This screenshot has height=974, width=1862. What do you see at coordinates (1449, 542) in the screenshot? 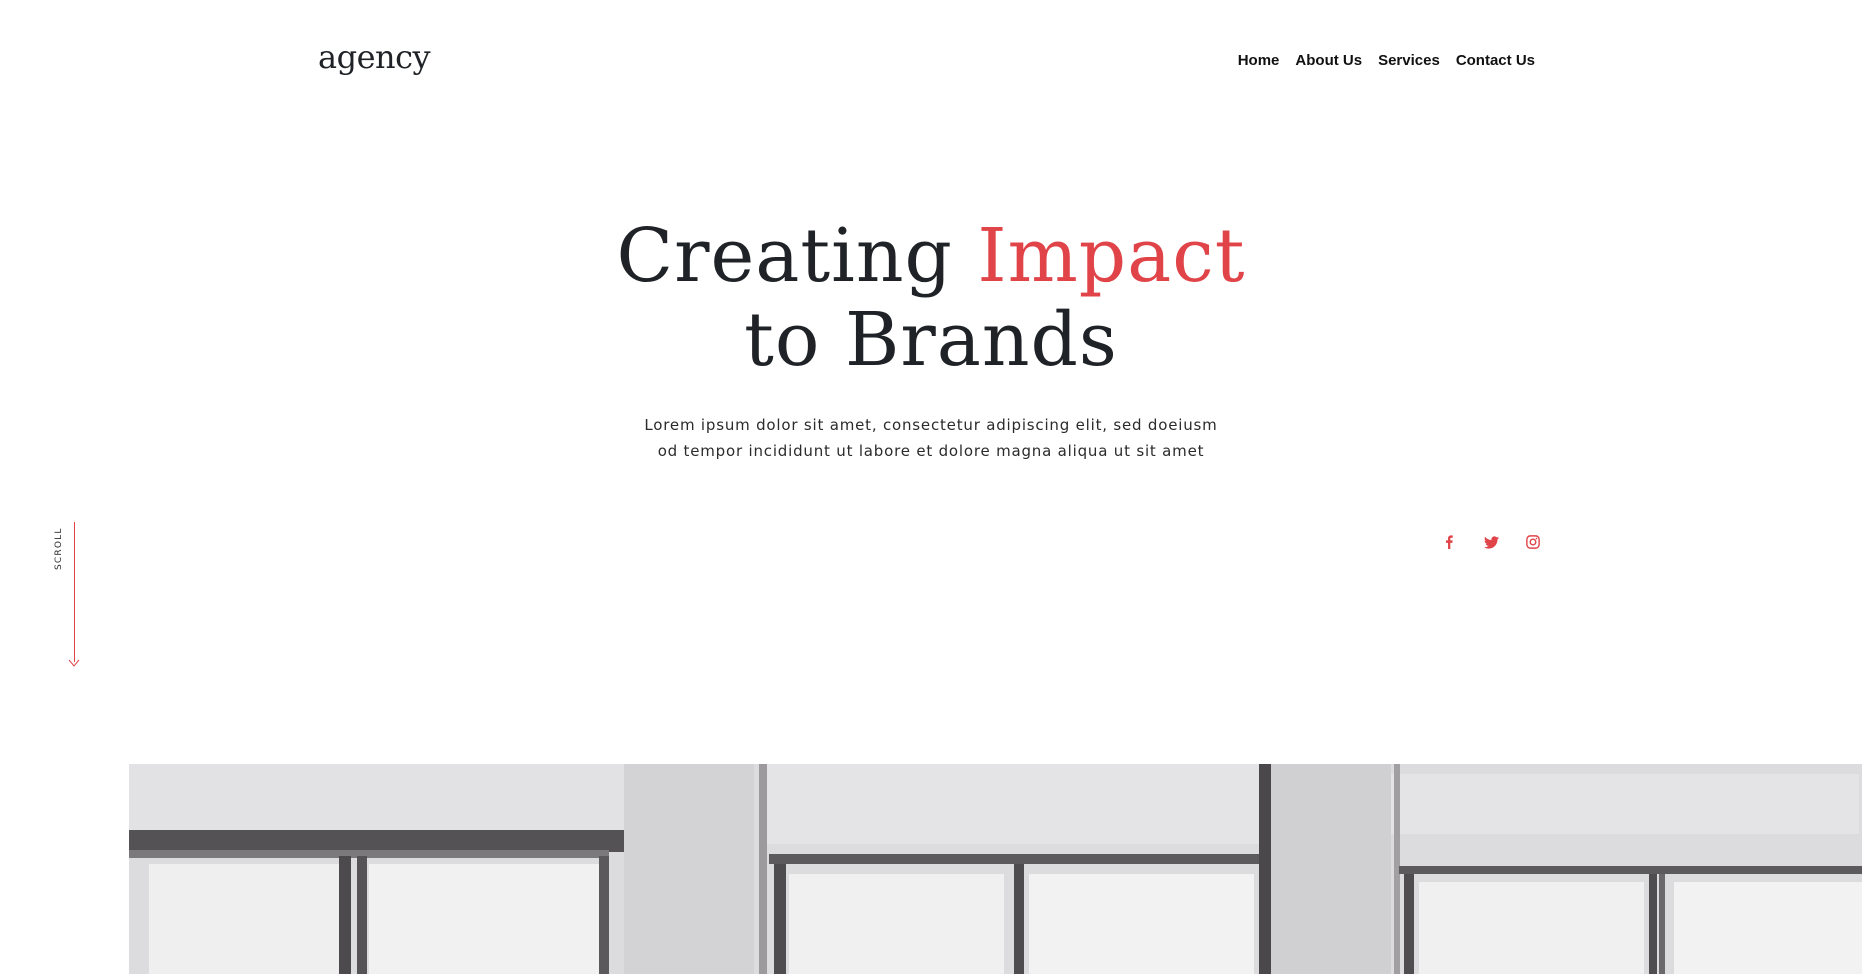
I see `facebook-icon` at bounding box center [1449, 542].